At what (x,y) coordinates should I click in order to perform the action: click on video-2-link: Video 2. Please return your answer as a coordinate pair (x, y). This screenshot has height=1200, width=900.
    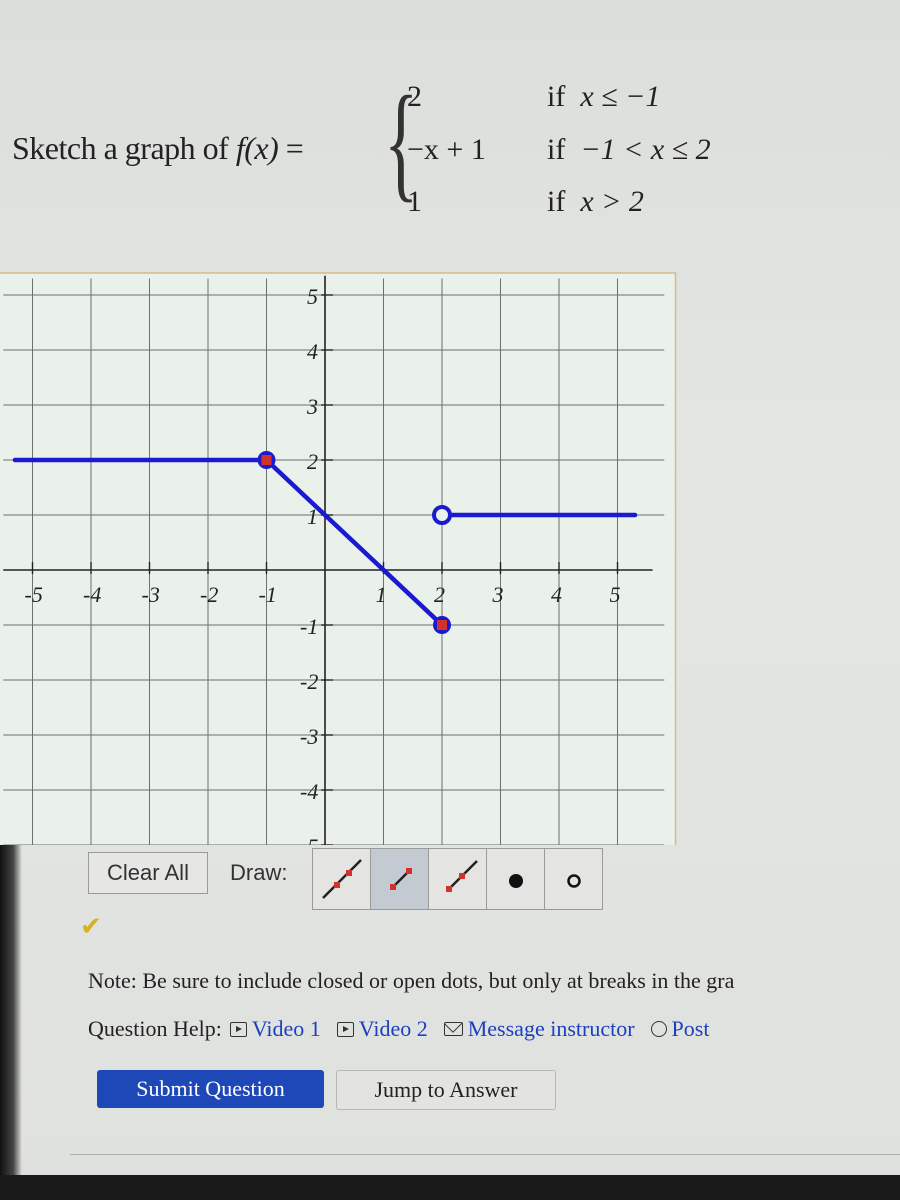
    Looking at the image, I should click on (382, 1029).